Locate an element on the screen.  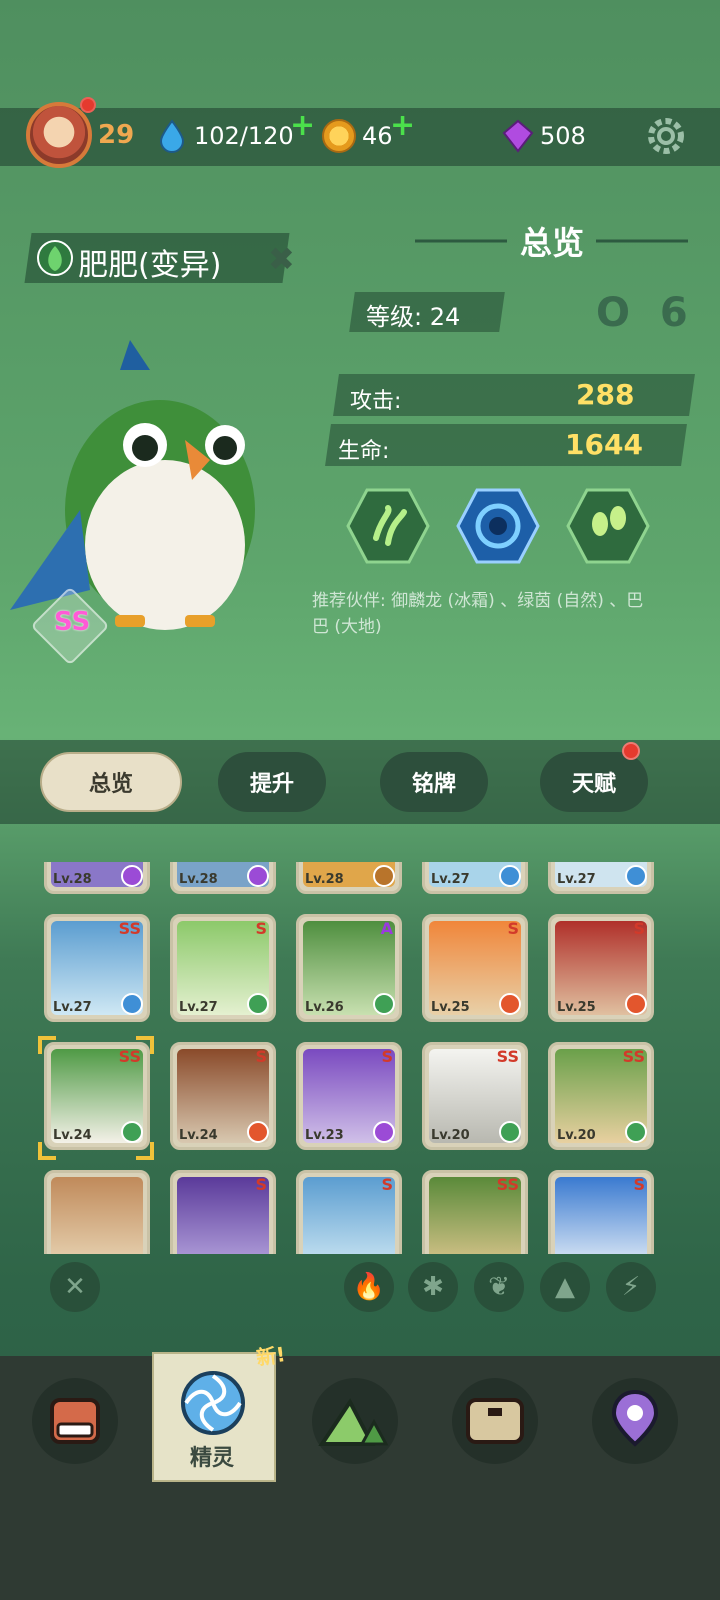
nav-backpack is located at coordinates (75, 1421).